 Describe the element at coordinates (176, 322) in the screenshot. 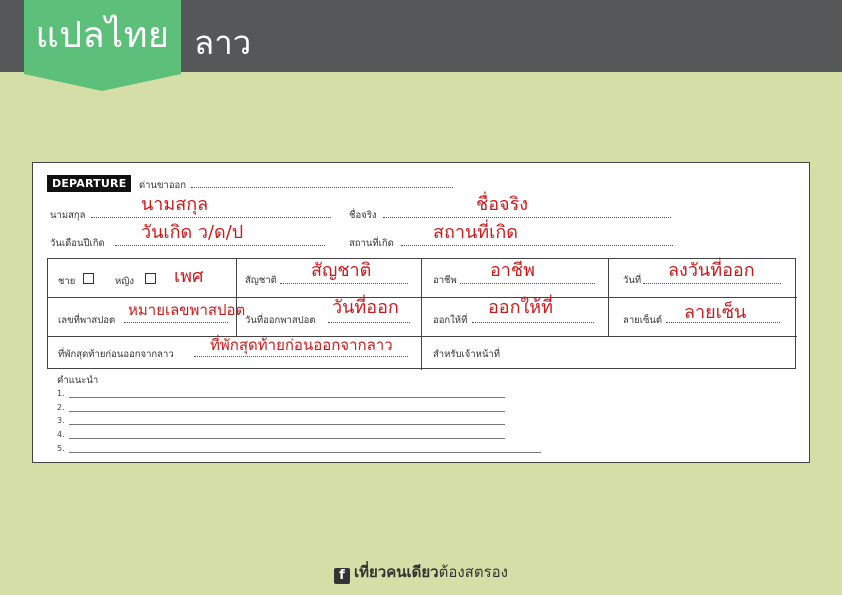

I see `passport-no-line` at that location.